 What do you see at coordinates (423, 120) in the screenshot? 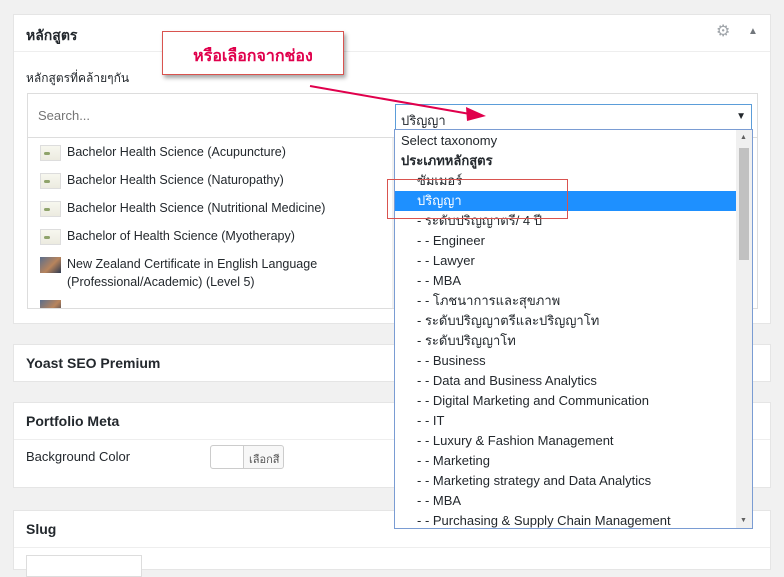
I see `taxonomy-select-value: ปริญญา` at bounding box center [423, 120].